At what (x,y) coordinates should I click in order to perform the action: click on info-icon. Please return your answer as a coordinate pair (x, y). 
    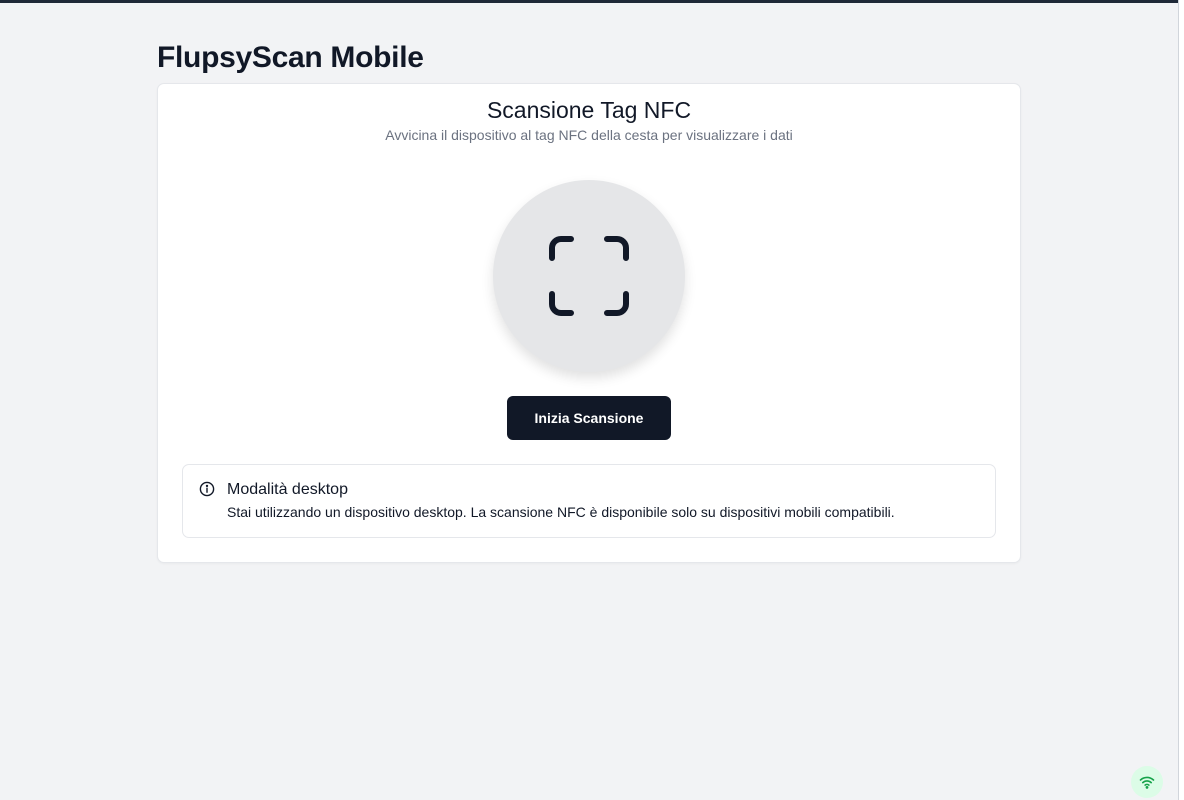
    Looking at the image, I should click on (207, 489).